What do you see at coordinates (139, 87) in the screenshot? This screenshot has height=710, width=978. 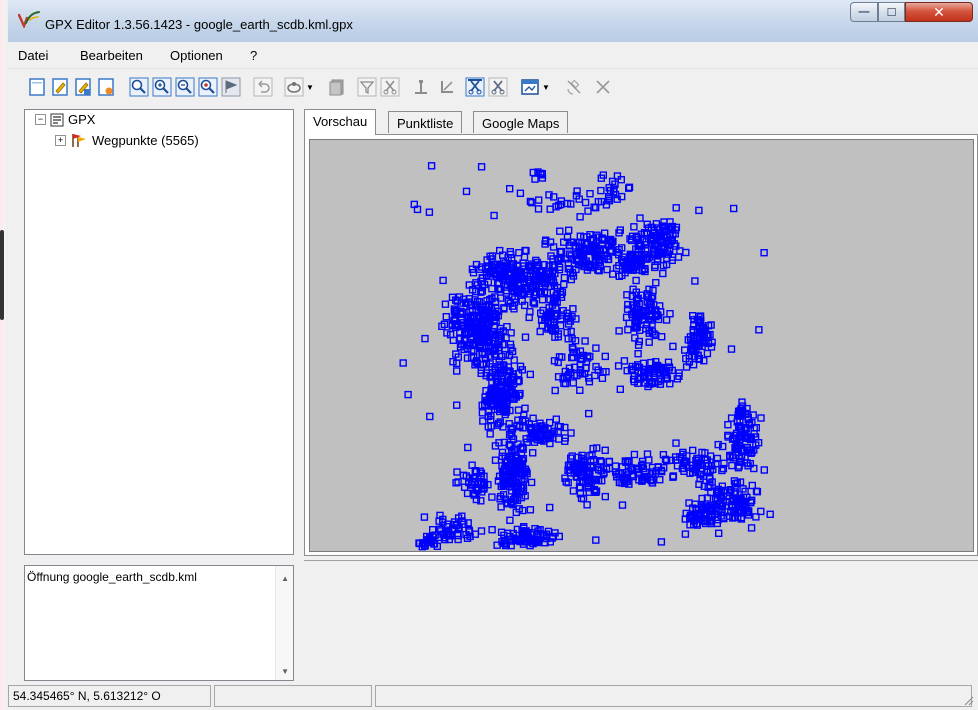 I see `zoom-button` at bounding box center [139, 87].